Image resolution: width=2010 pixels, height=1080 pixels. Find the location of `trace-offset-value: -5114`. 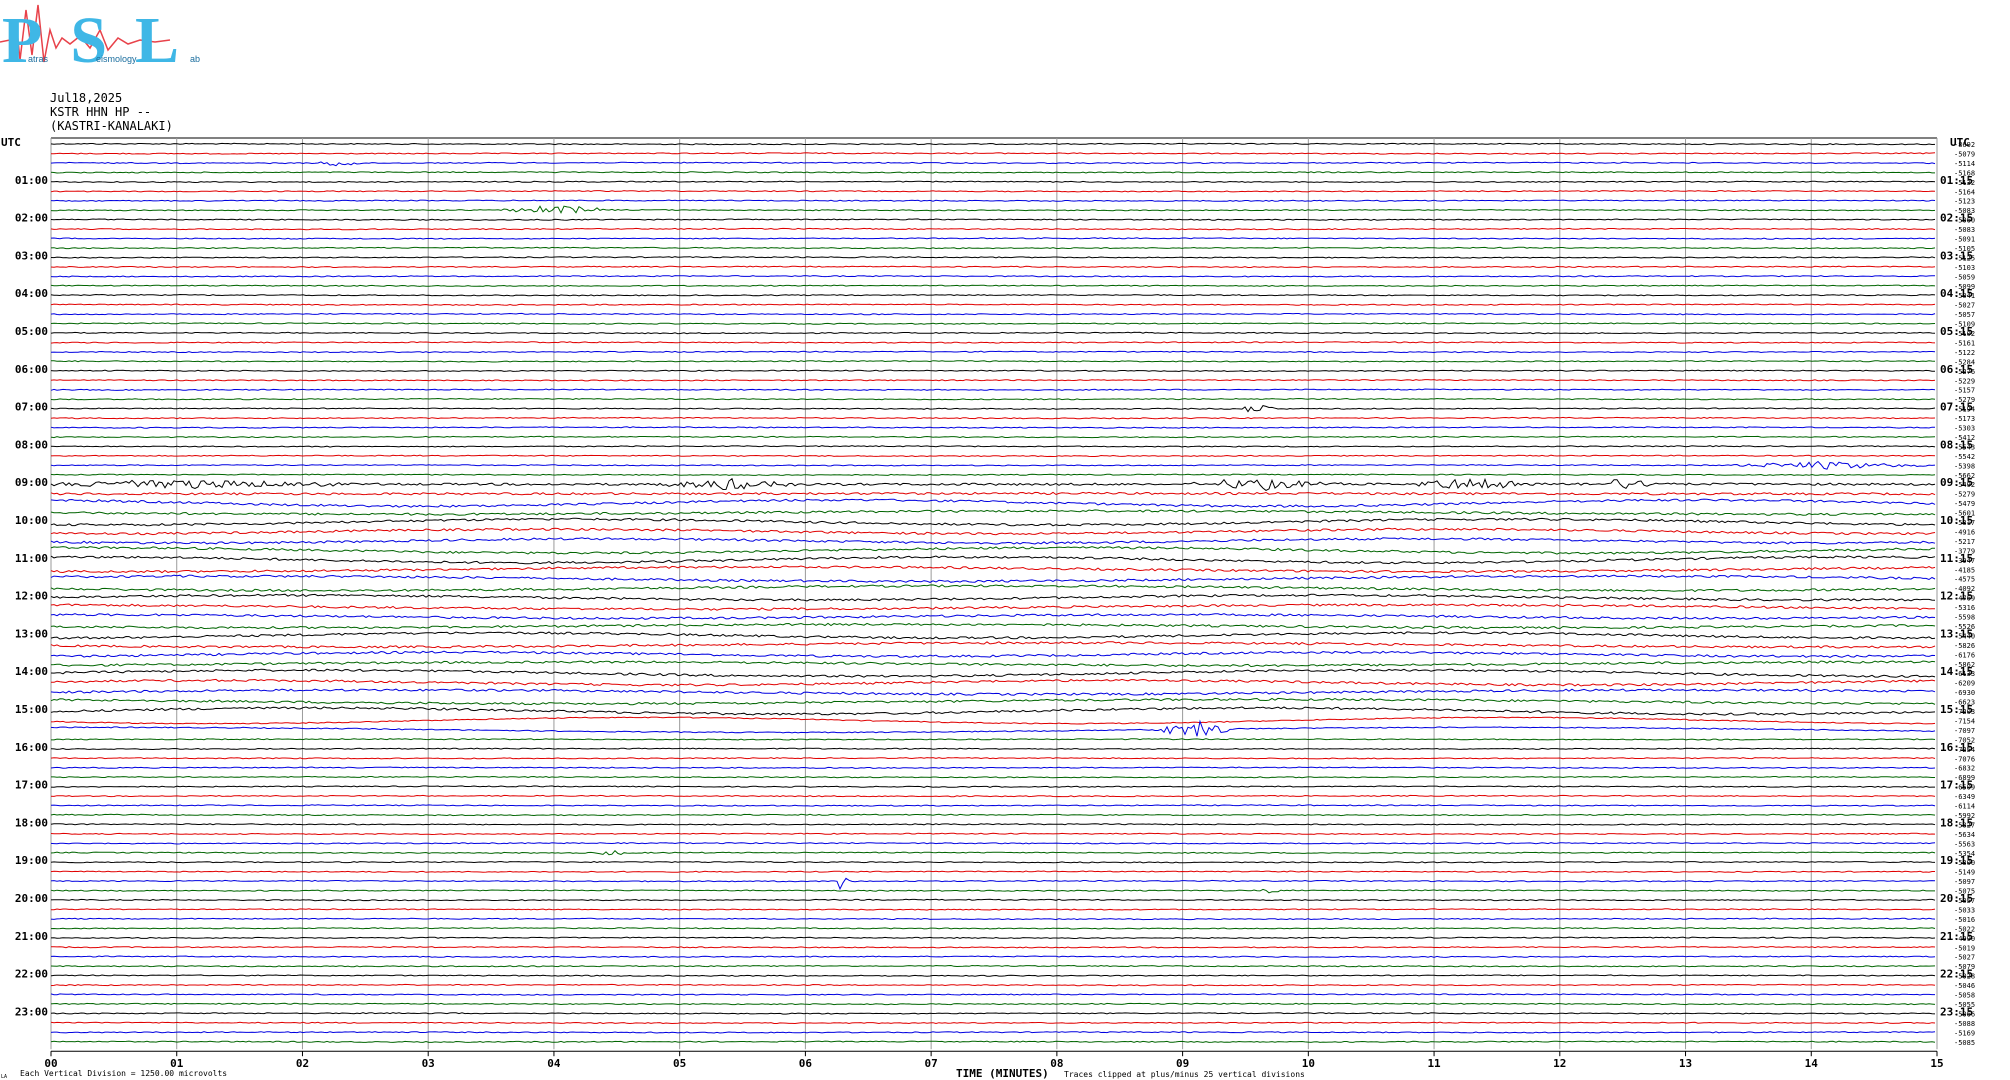

trace-offset-value: -5114 is located at coordinates (1964, 164).